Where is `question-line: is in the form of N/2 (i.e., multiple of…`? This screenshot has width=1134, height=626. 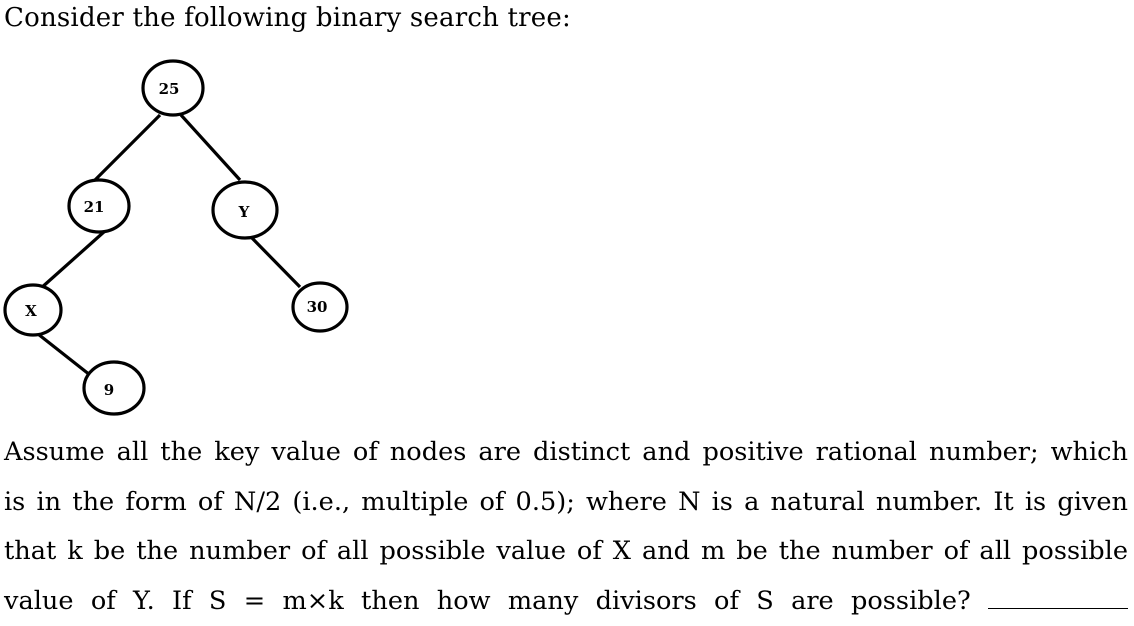
question-line: is in the form of N/2 (i.e., multiple of… is located at coordinates (566, 503).